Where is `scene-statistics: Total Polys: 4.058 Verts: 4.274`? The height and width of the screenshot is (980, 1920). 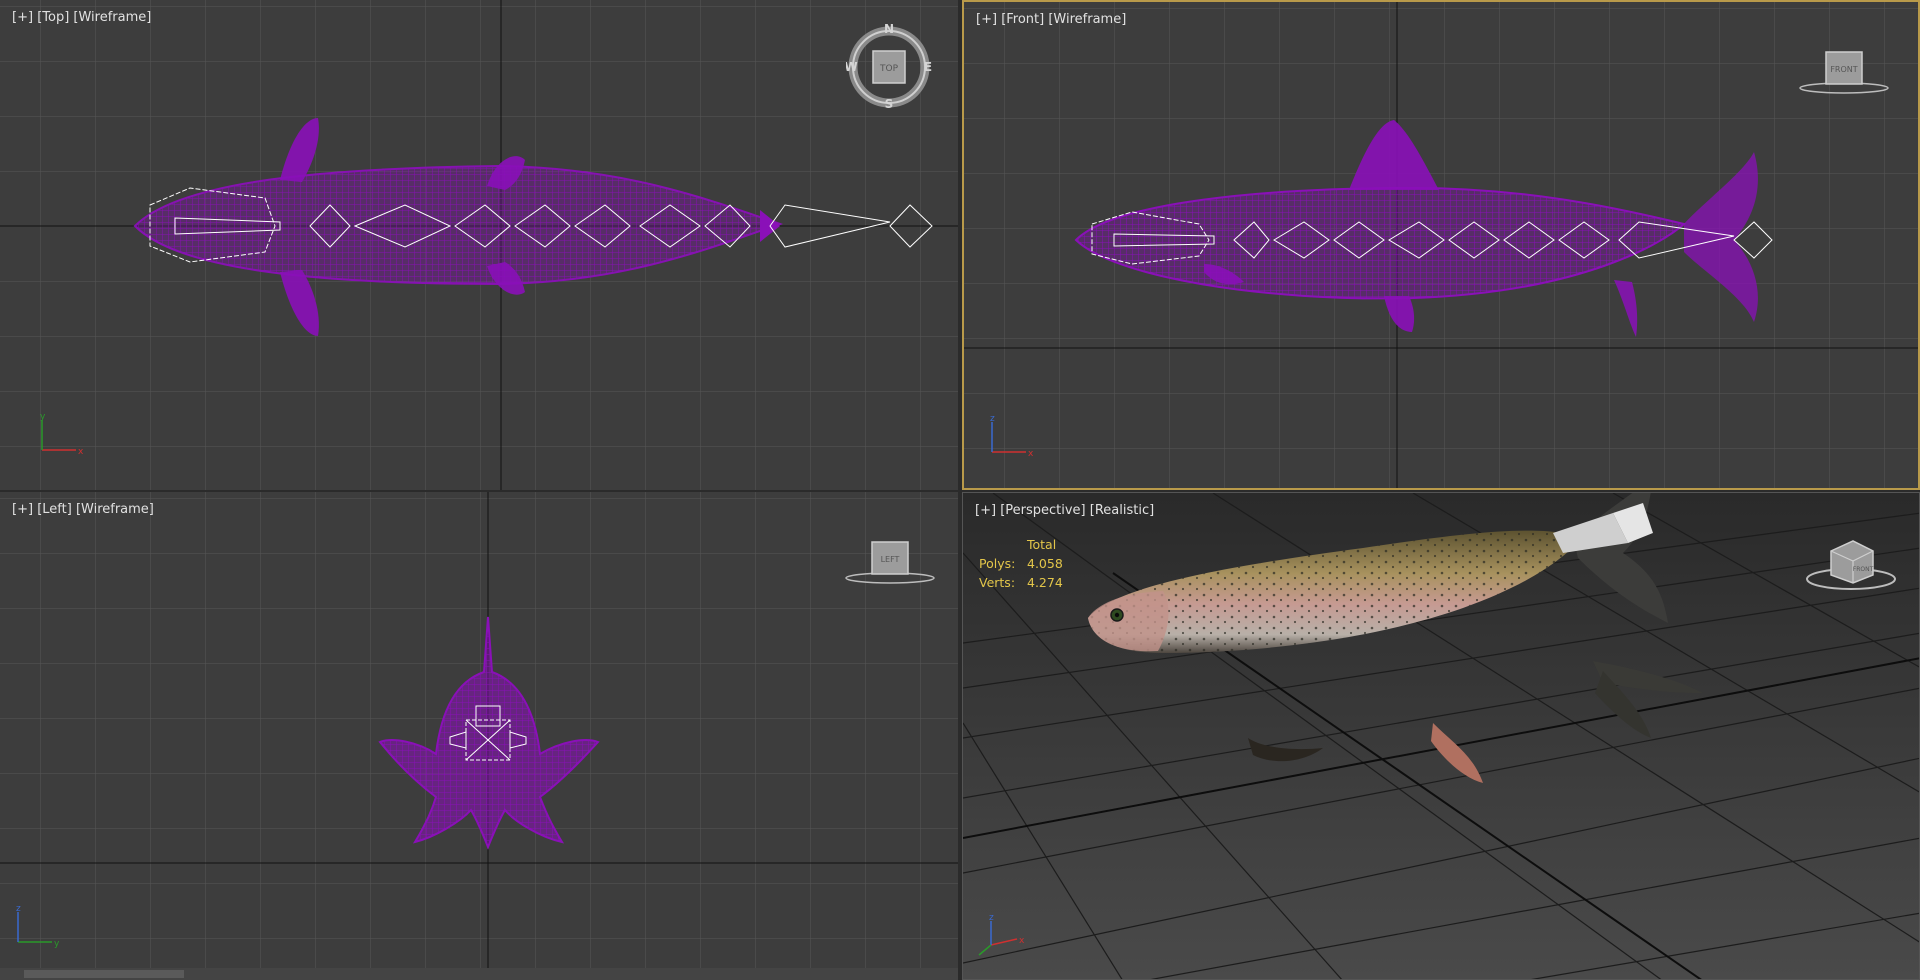 scene-statistics: Total Polys: 4.058 Verts: 4.274 is located at coordinates (1021, 563).